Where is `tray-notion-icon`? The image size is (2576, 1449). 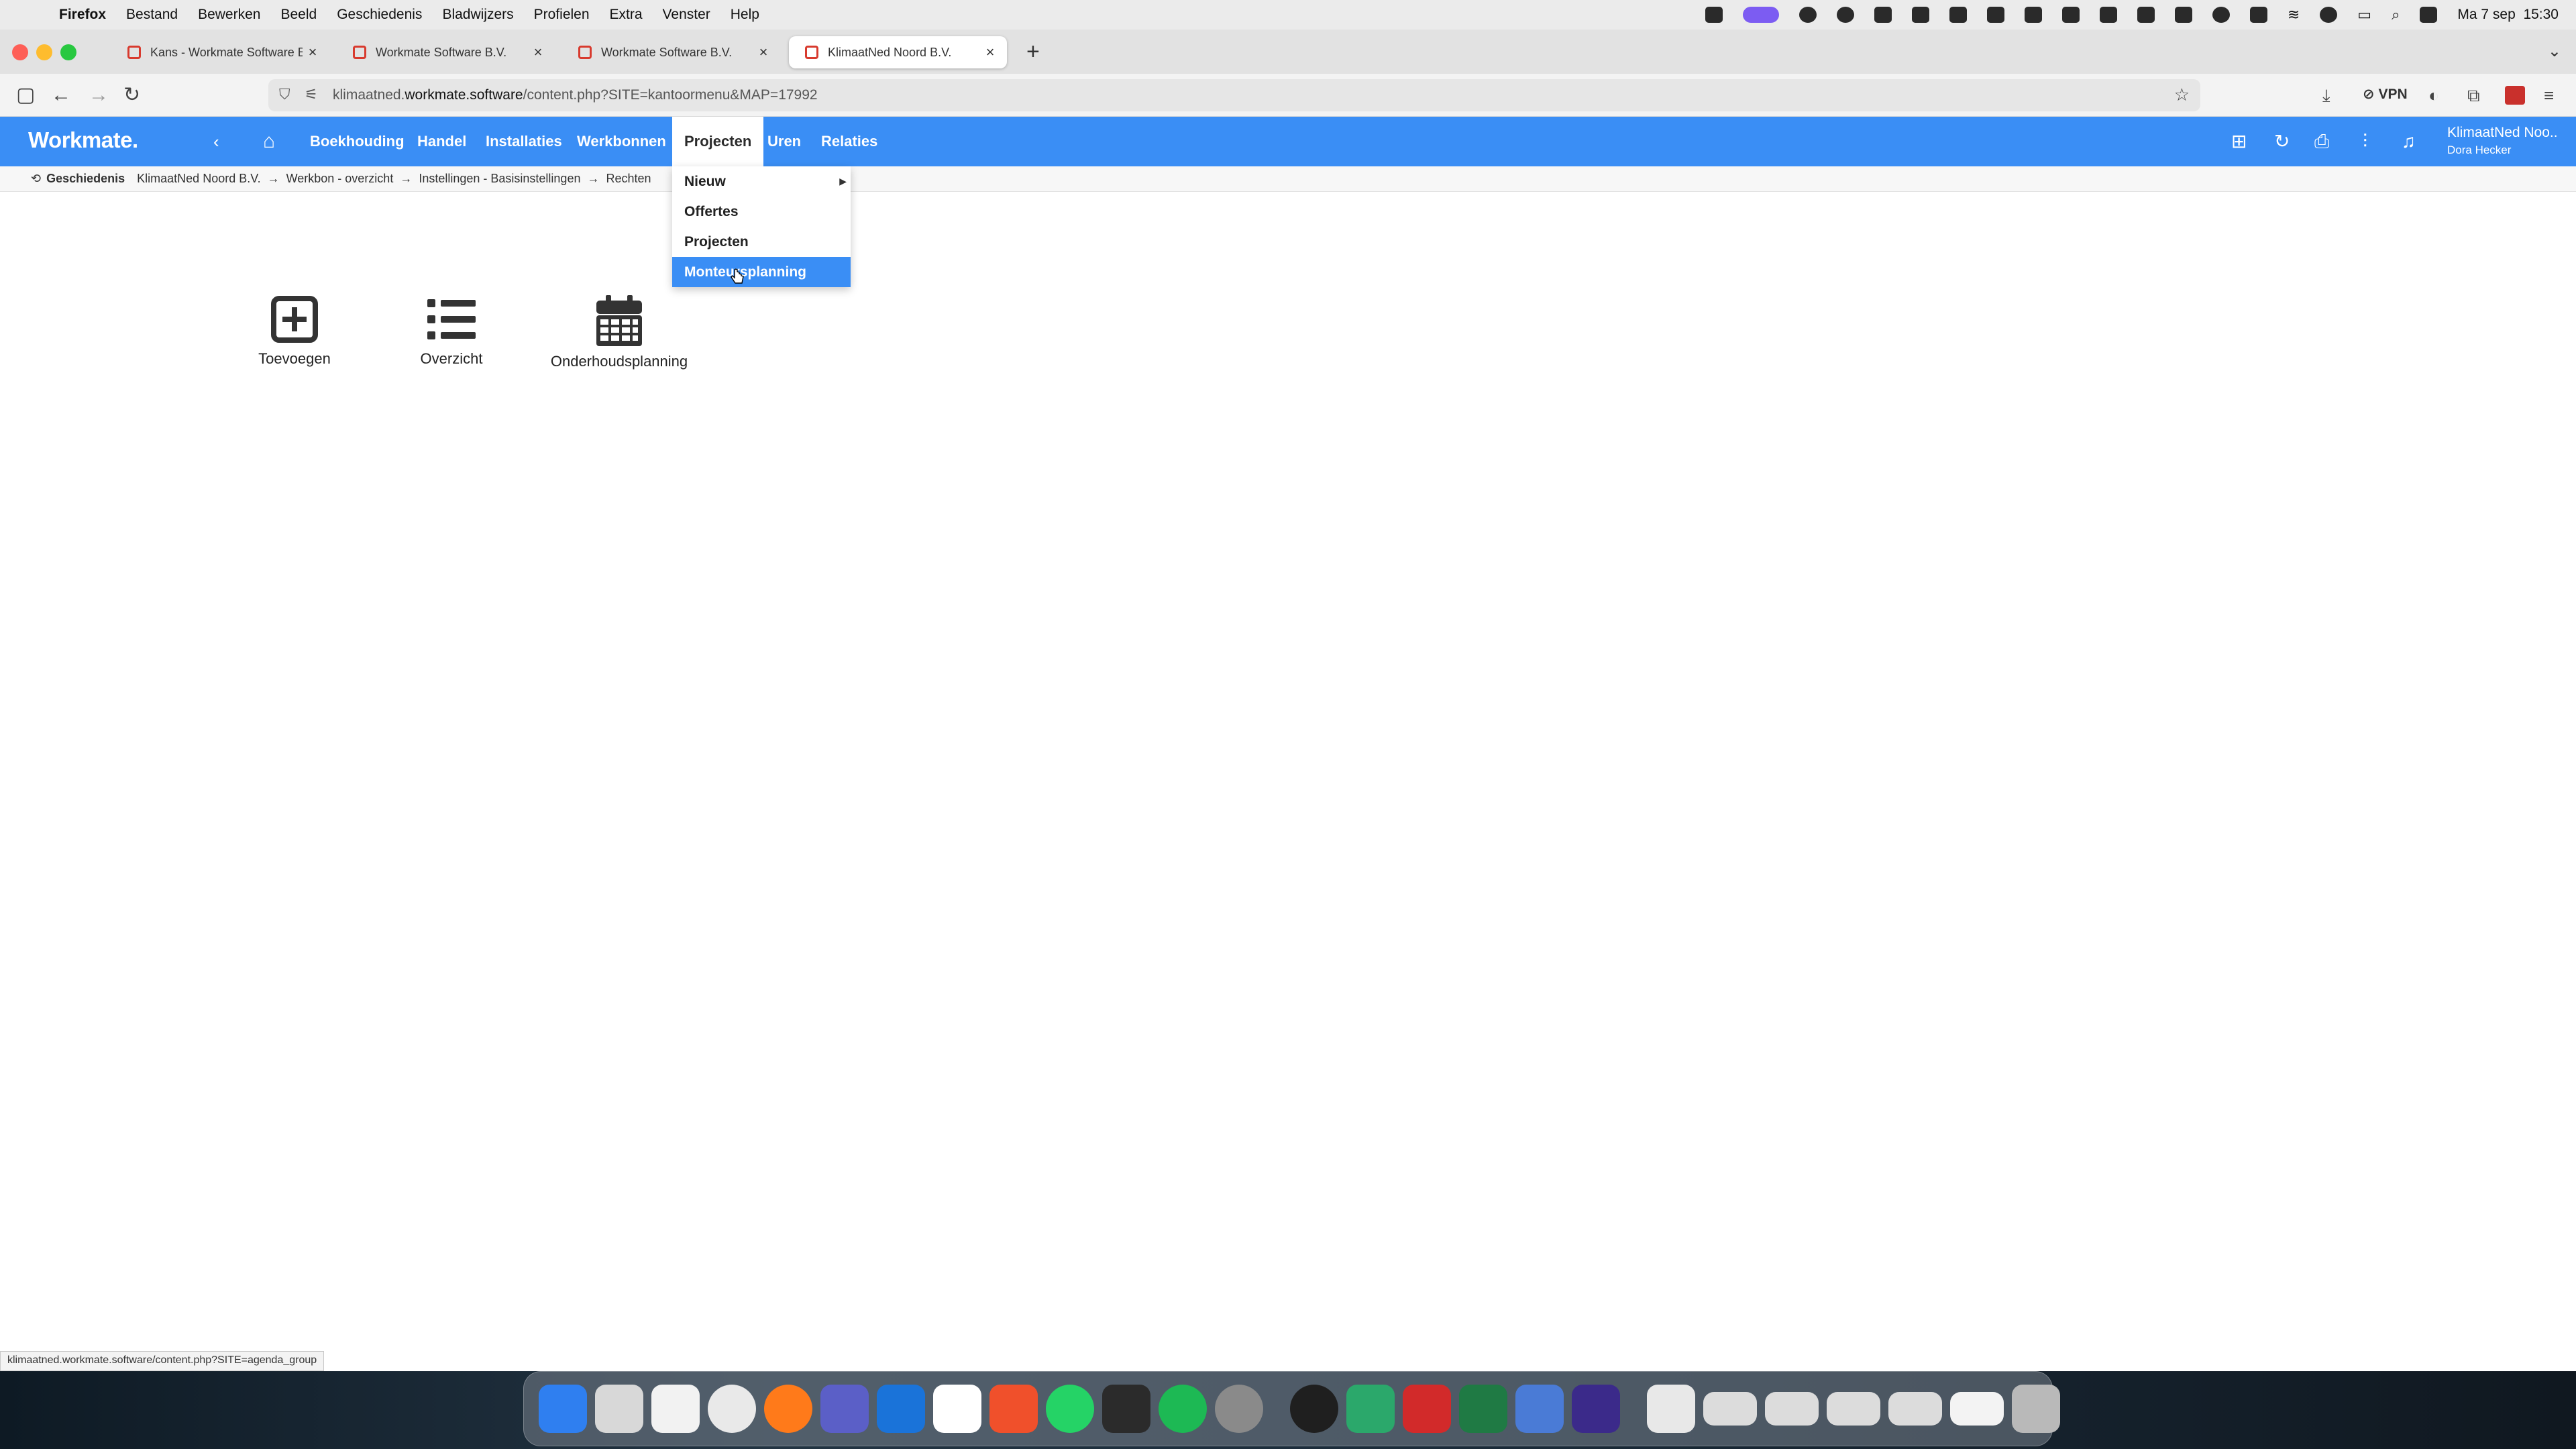
tray-notion-icon is located at coordinates (2070, 15).